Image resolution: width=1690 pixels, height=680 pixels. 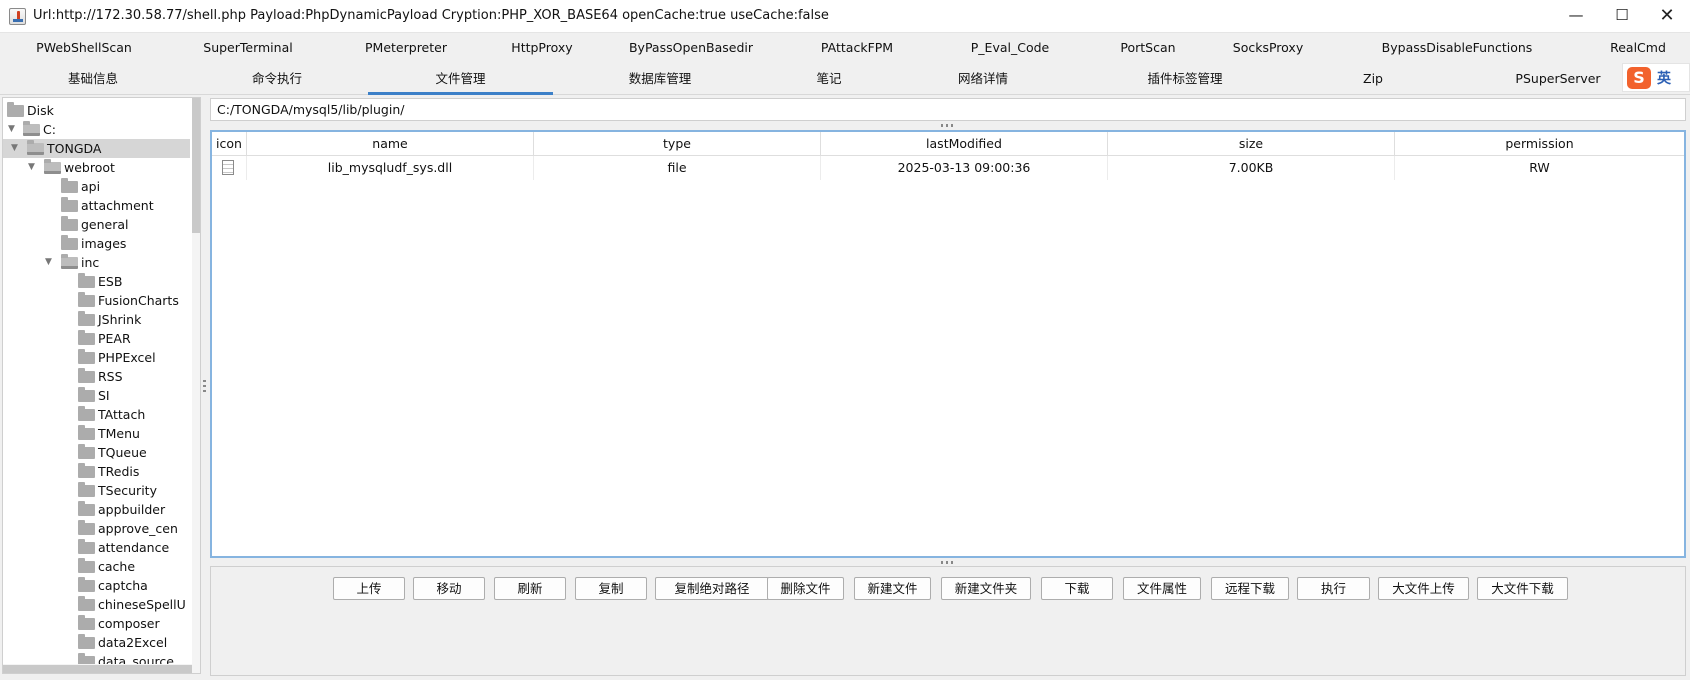 What do you see at coordinates (1457, 48) in the screenshot?
I see `tab-bypassdisablefunctions: BypassDisableFunctions` at bounding box center [1457, 48].